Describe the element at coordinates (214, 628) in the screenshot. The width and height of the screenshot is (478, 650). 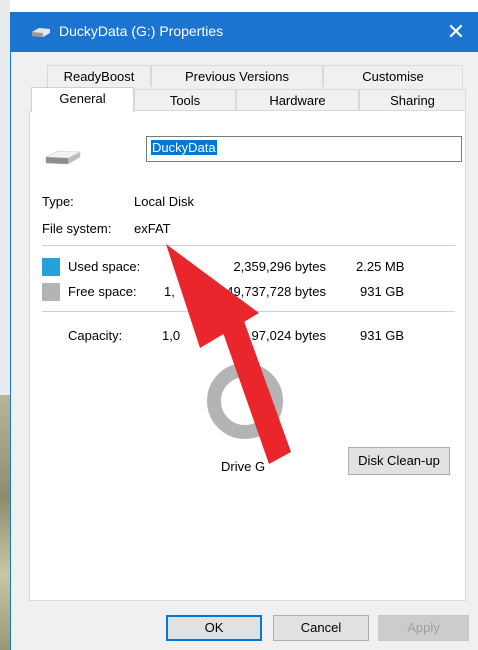
I see `ok-button: OK` at that location.